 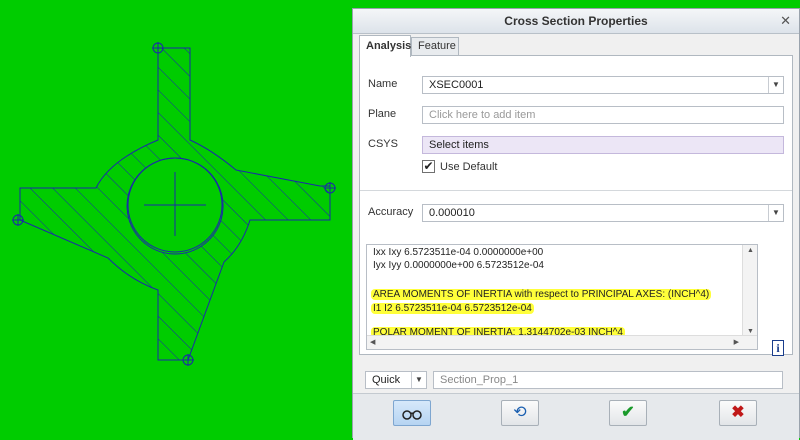 I want to click on name-label: Name, so click(x=383, y=84).